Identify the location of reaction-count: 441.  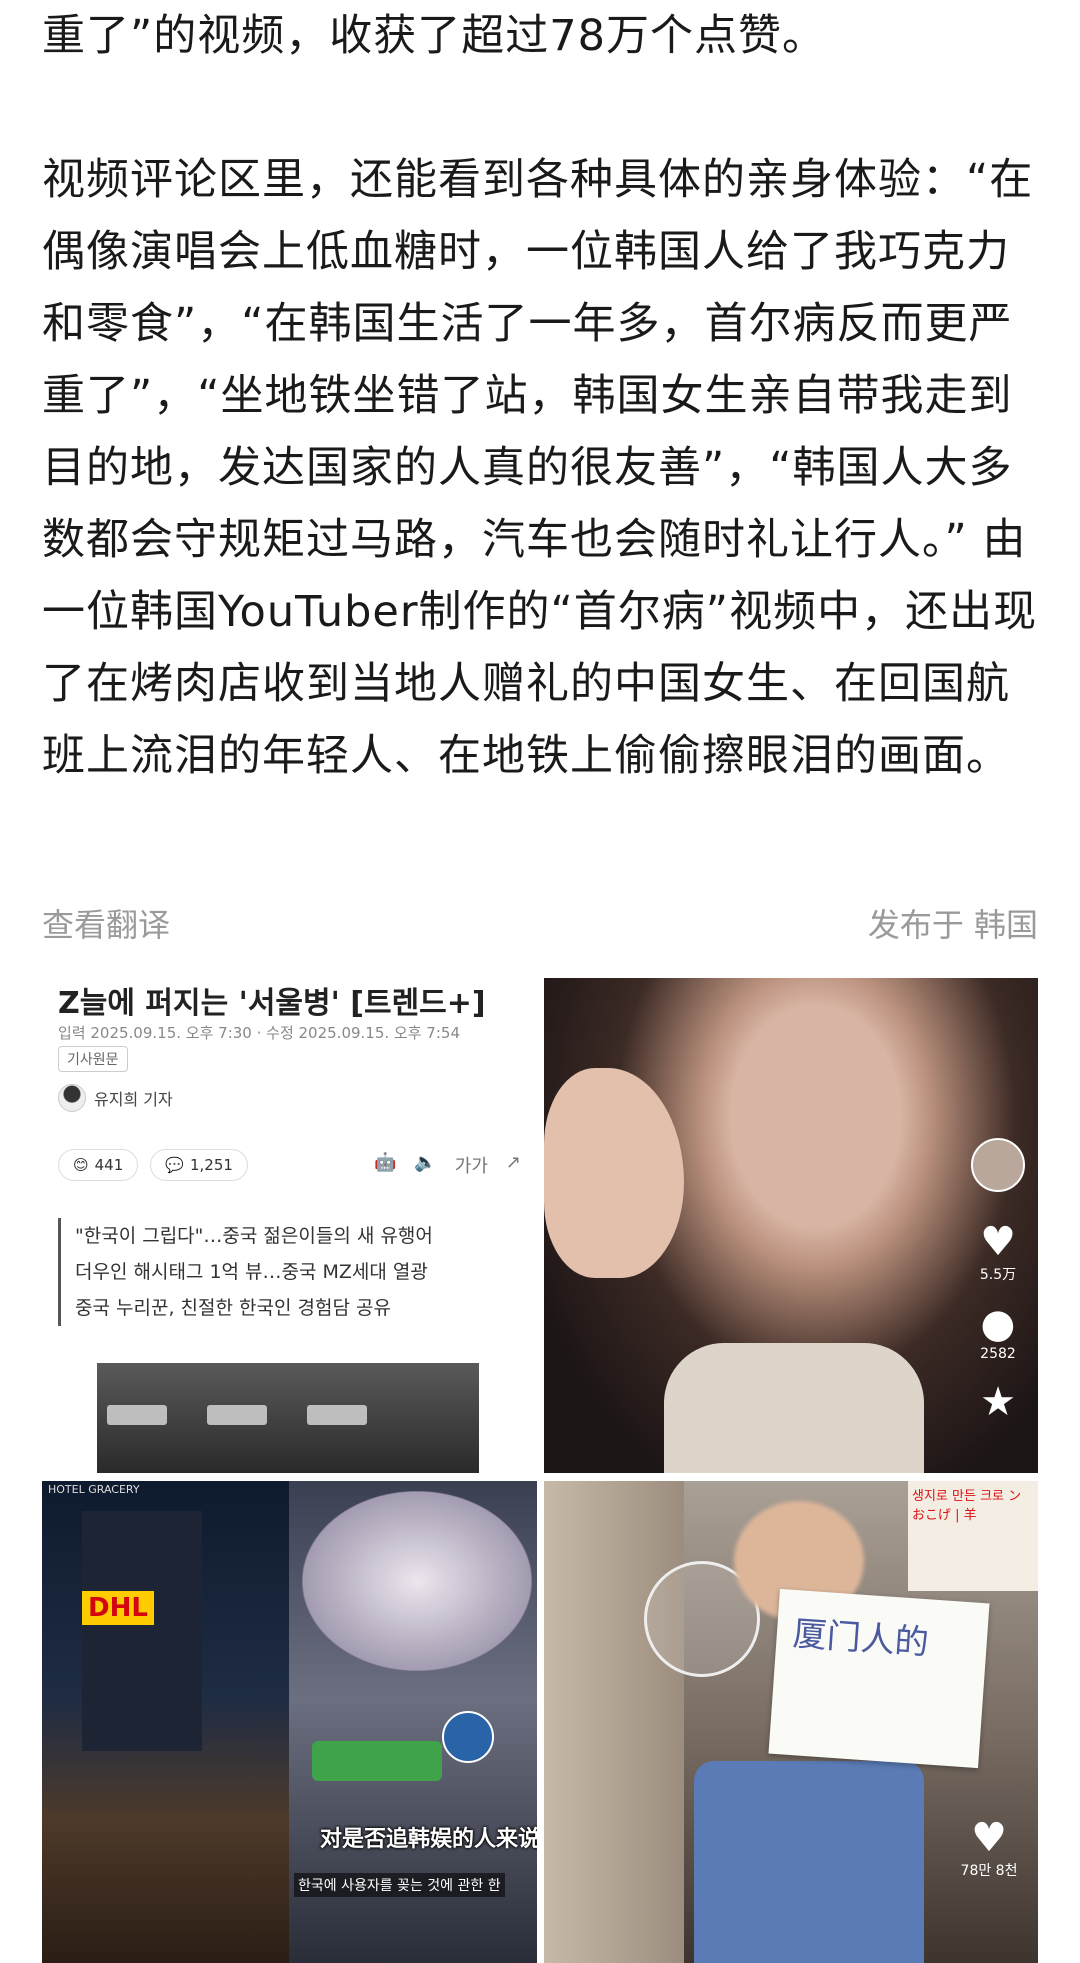
(109, 1165).